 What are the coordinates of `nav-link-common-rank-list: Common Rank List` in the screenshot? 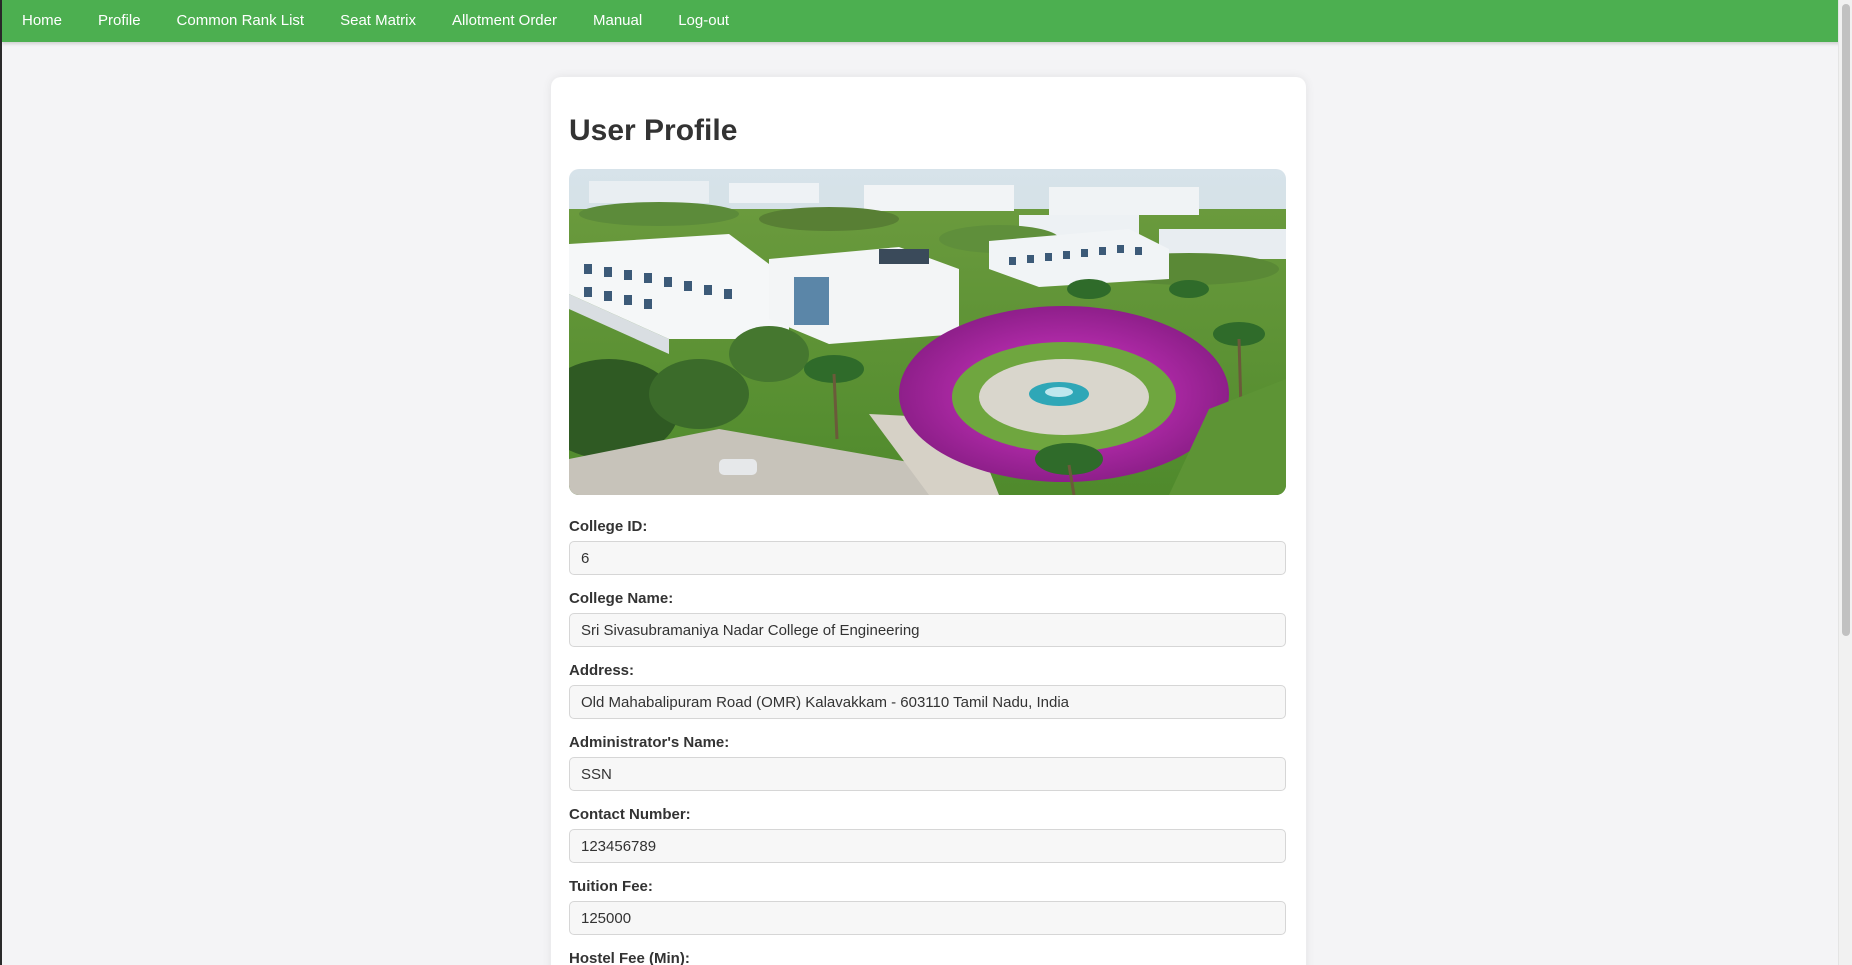 It's located at (241, 21).